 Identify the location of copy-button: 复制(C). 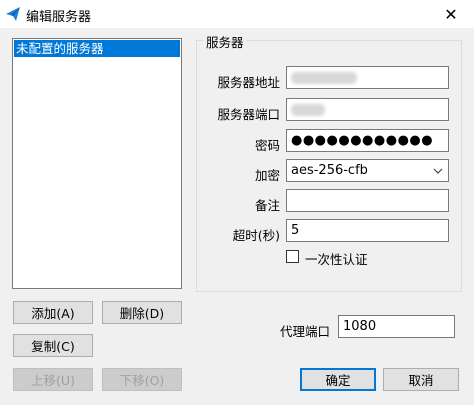
(53, 345).